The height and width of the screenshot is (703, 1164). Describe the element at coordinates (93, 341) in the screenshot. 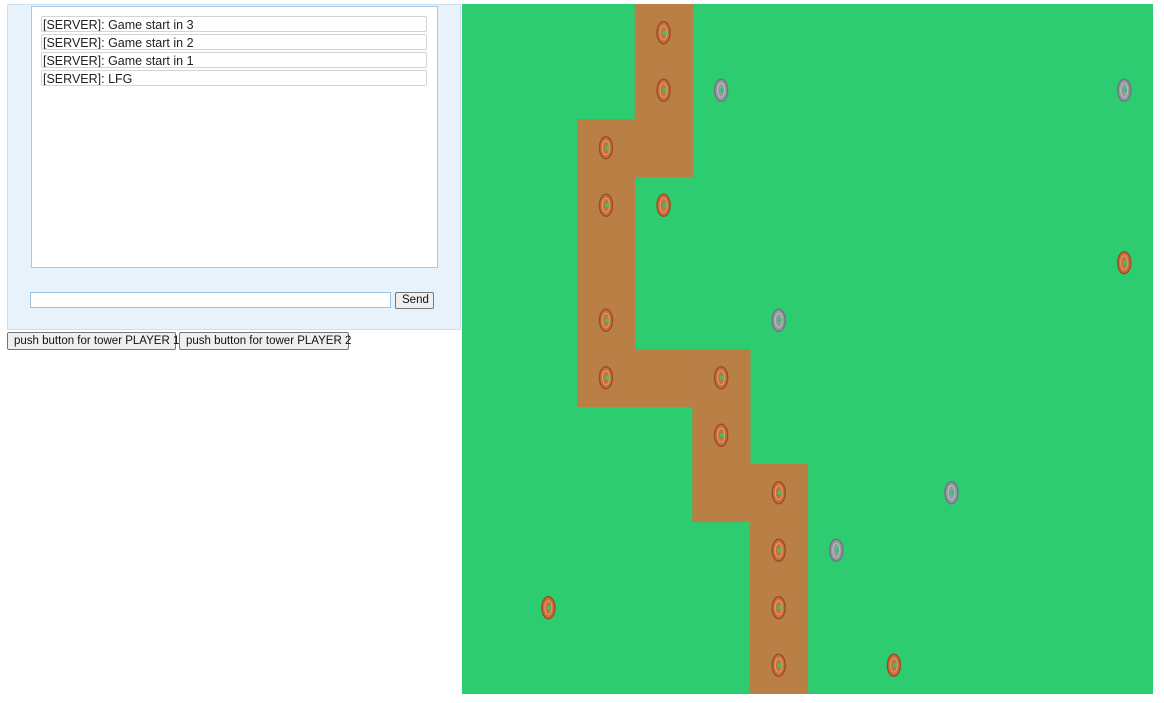

I see `tower-button-player-1: push button for tower PLAYER 1` at that location.